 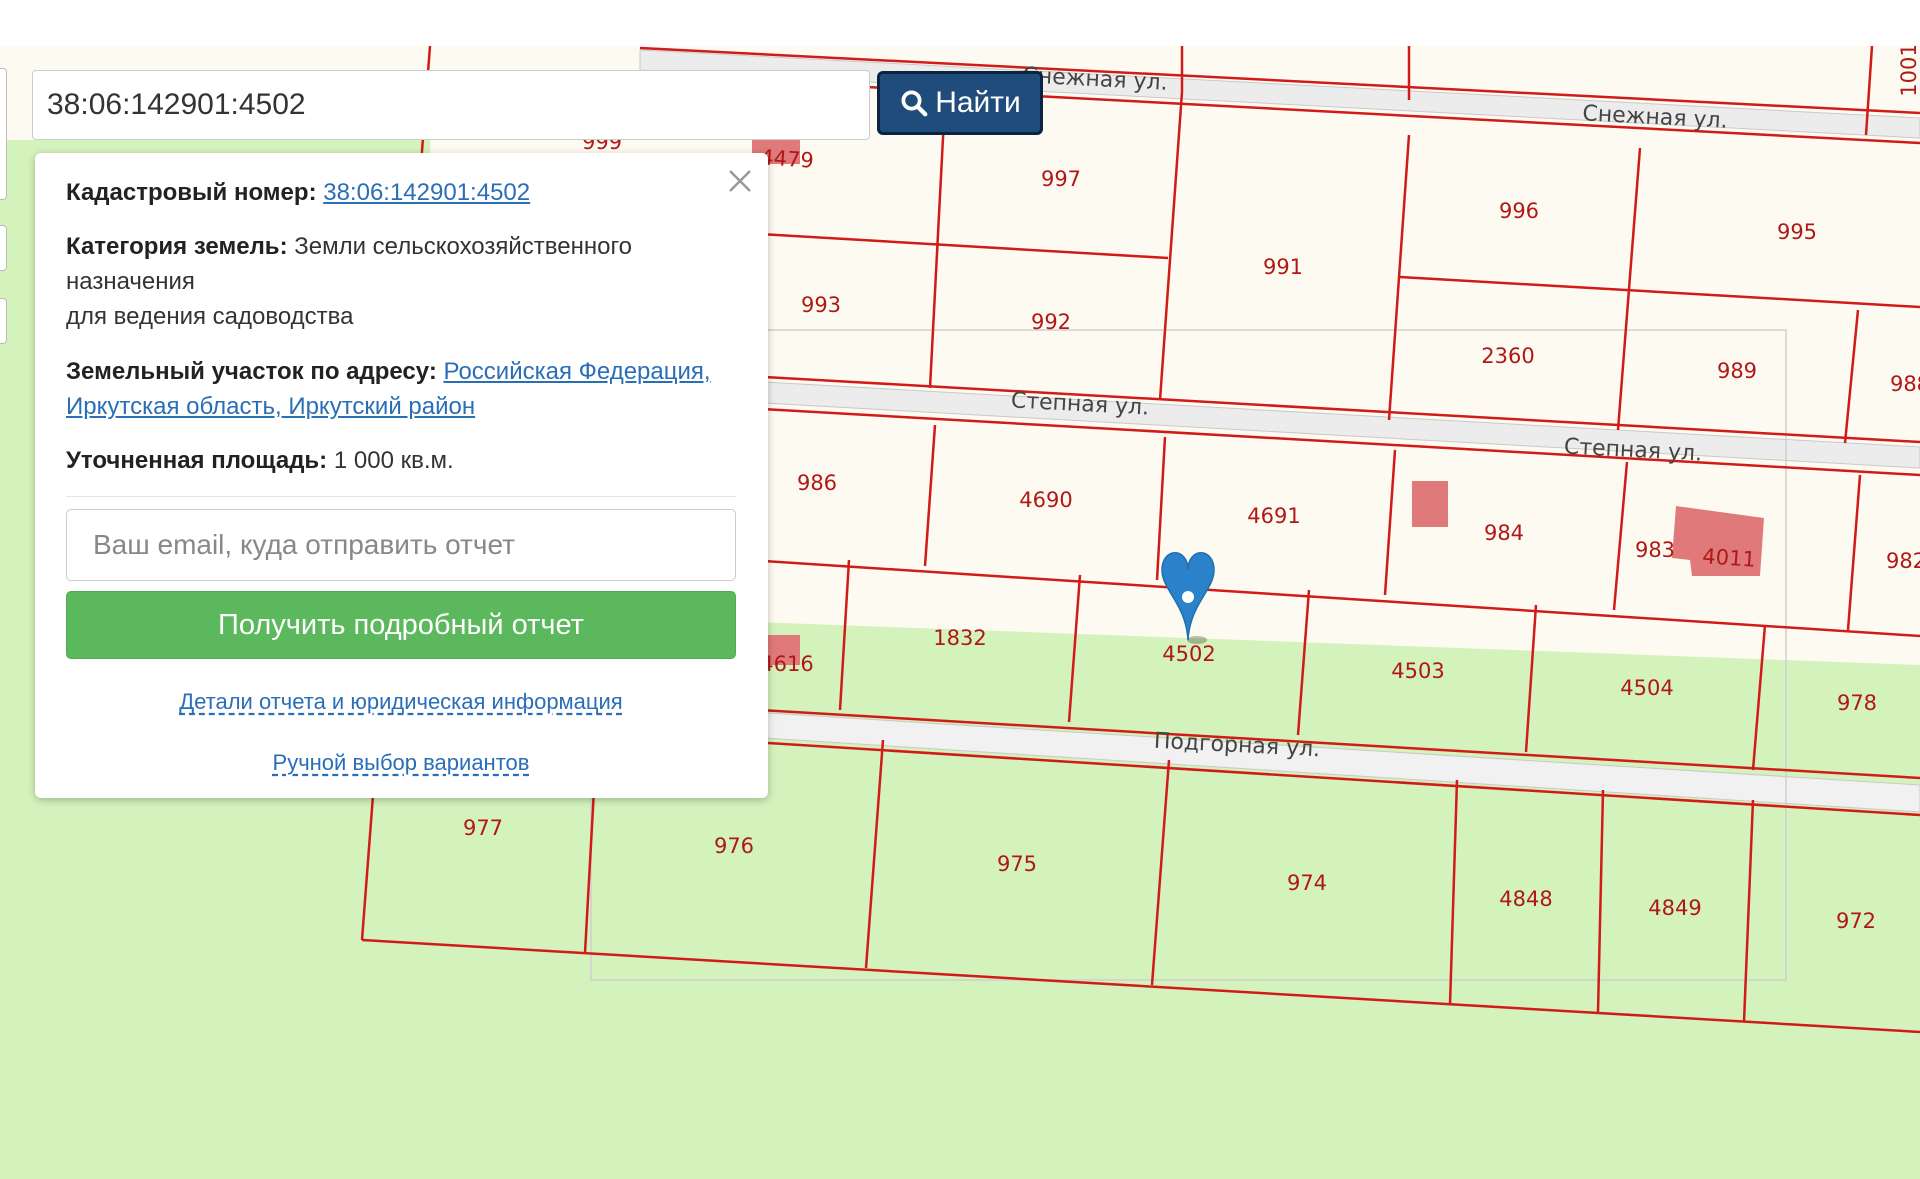 I want to click on lot-label: 992, so click(x=1051, y=322).